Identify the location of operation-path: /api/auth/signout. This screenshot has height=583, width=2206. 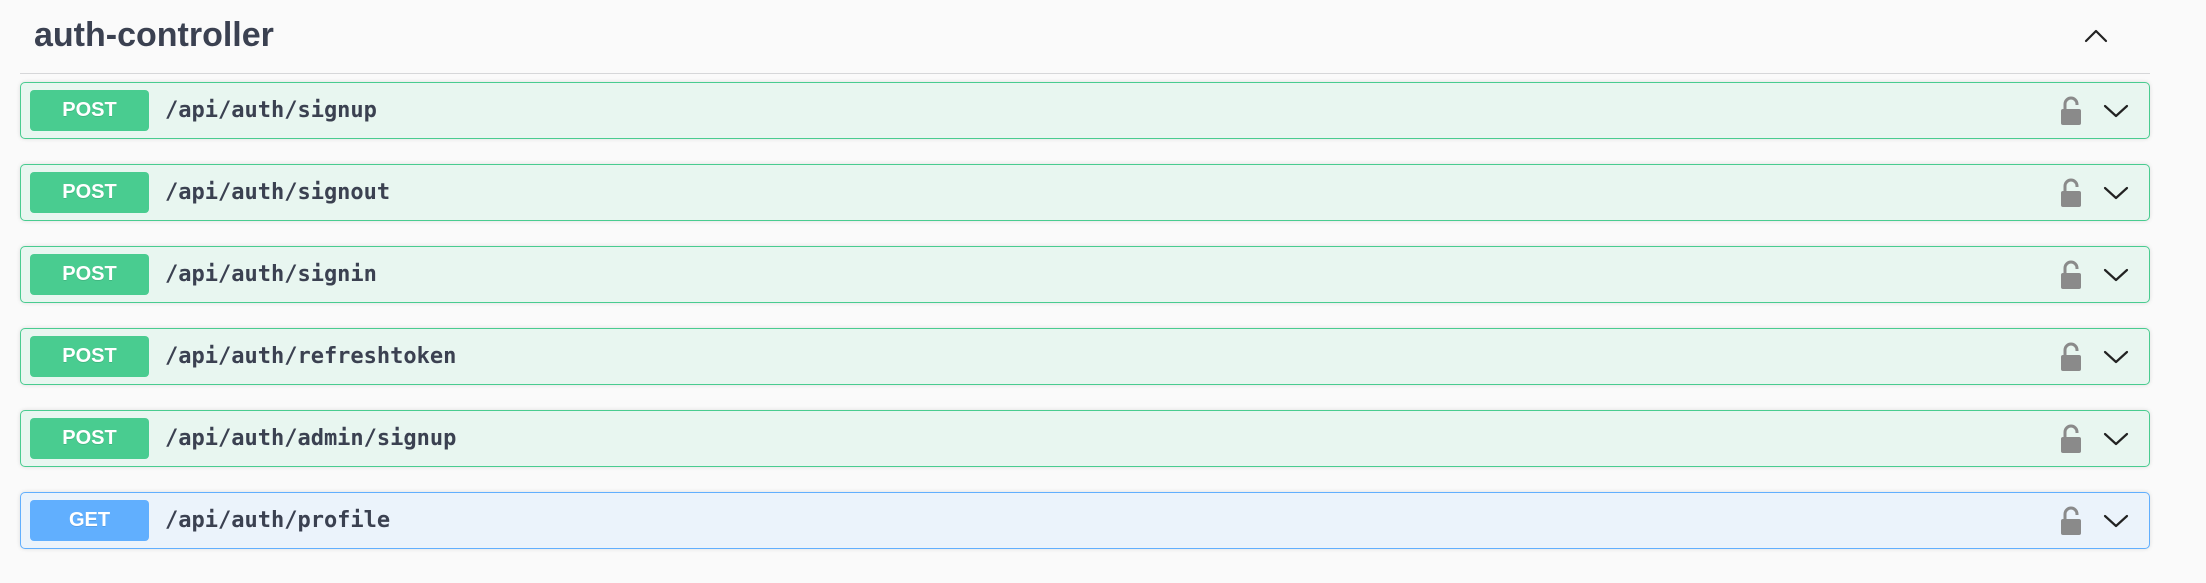
(277, 192).